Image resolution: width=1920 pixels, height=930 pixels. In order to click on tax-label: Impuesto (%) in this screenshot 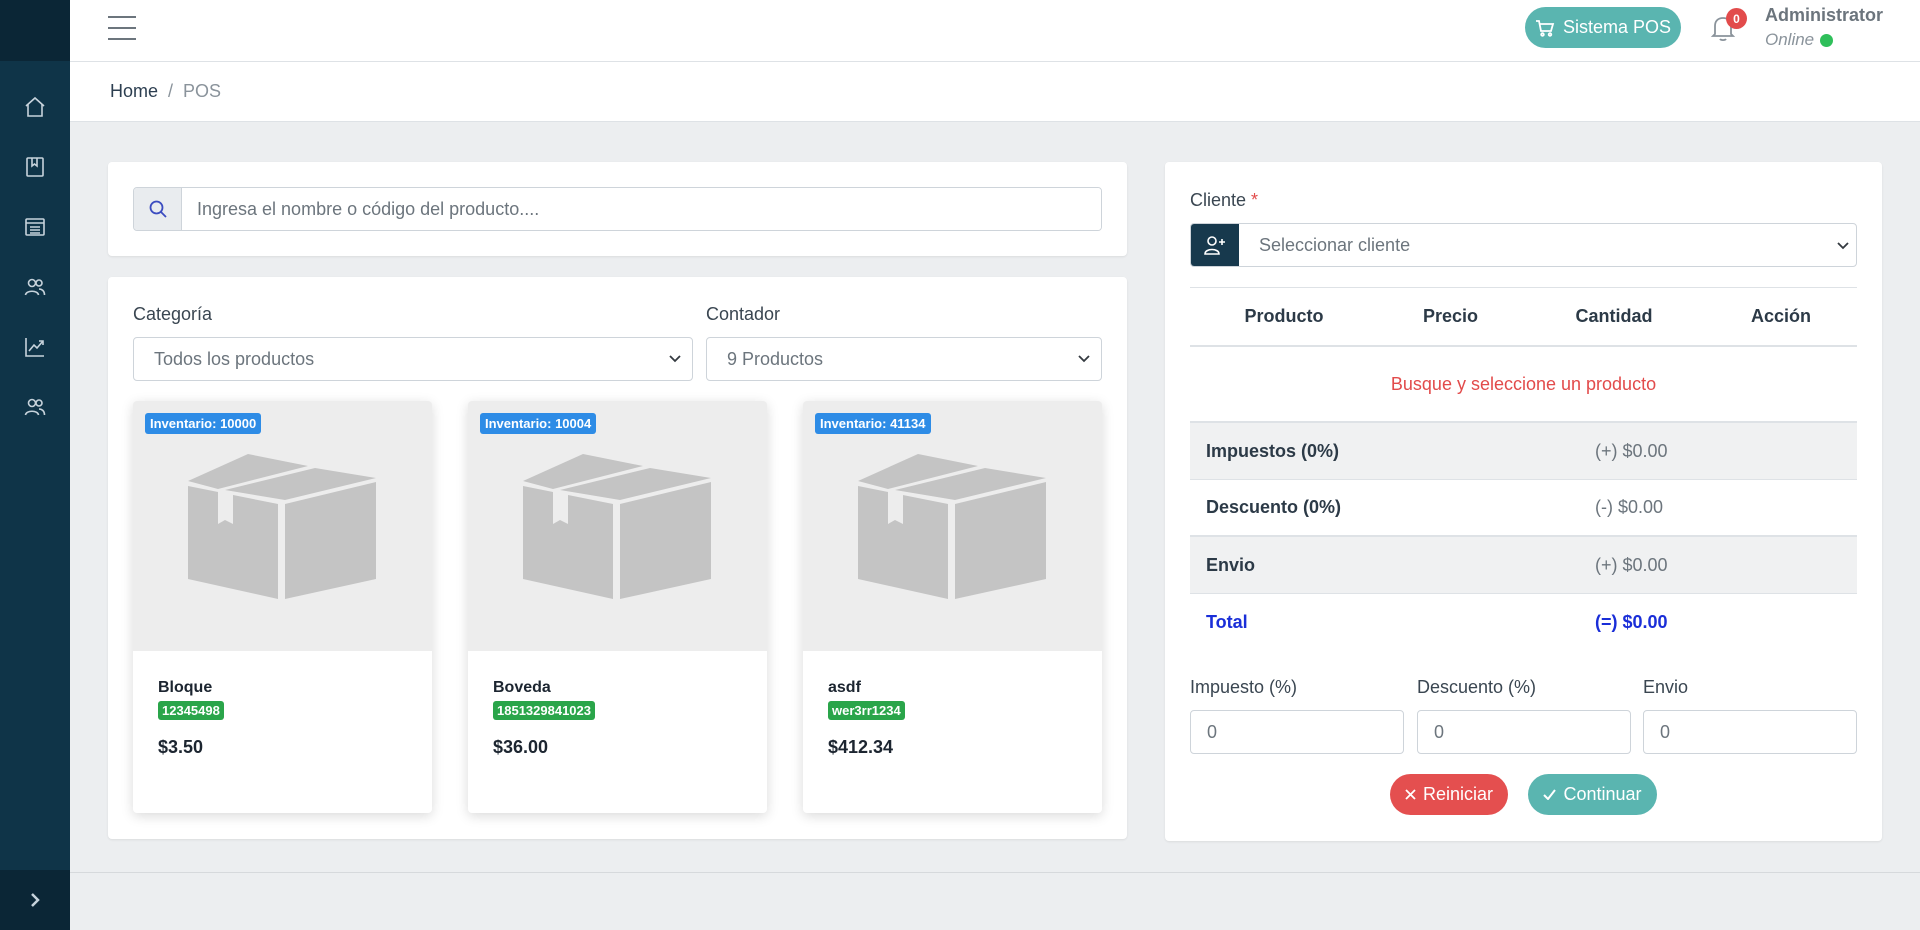, I will do `click(1244, 687)`.